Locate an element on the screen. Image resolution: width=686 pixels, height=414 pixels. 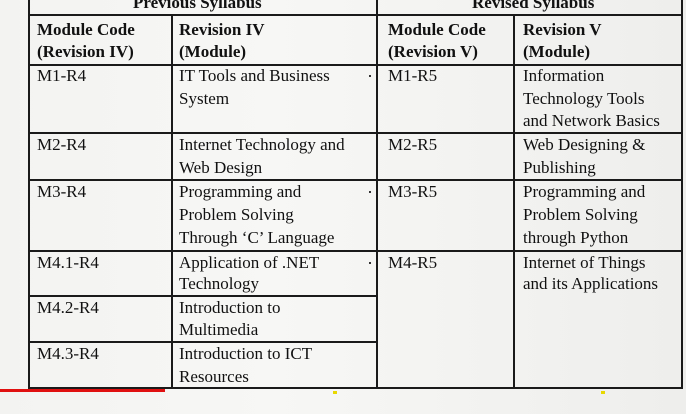
rev-code-header-line1: Module Code is located at coordinates (437, 29).